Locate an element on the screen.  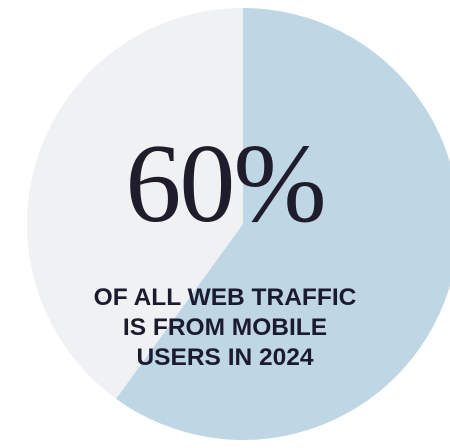
stat-value: 60% is located at coordinates (225, 184).